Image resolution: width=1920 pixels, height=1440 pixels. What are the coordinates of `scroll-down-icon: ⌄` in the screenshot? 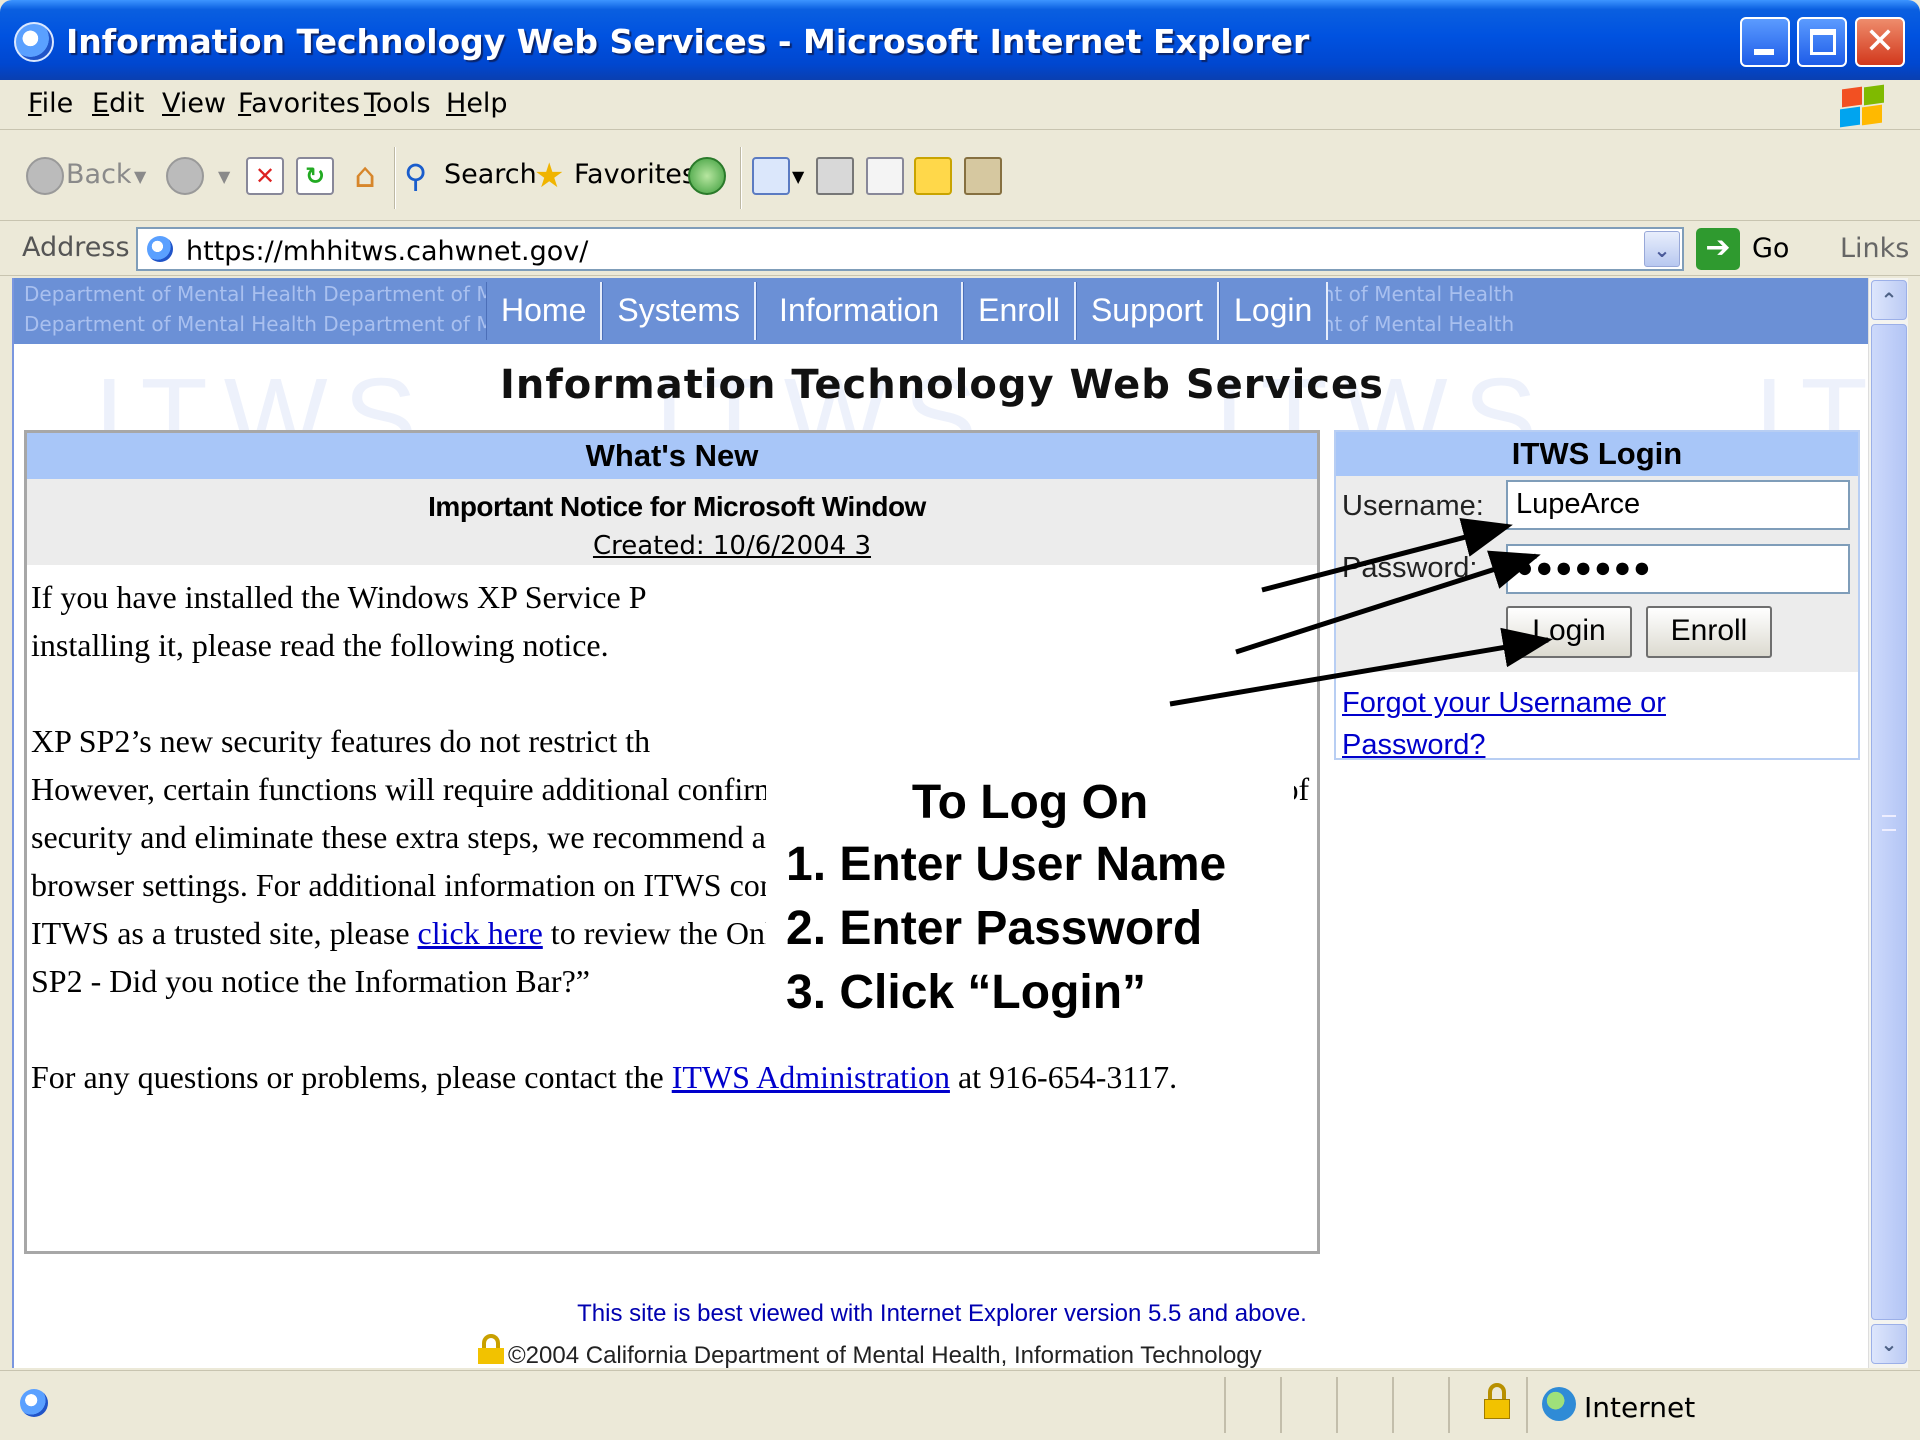 It's located at (1889, 1344).